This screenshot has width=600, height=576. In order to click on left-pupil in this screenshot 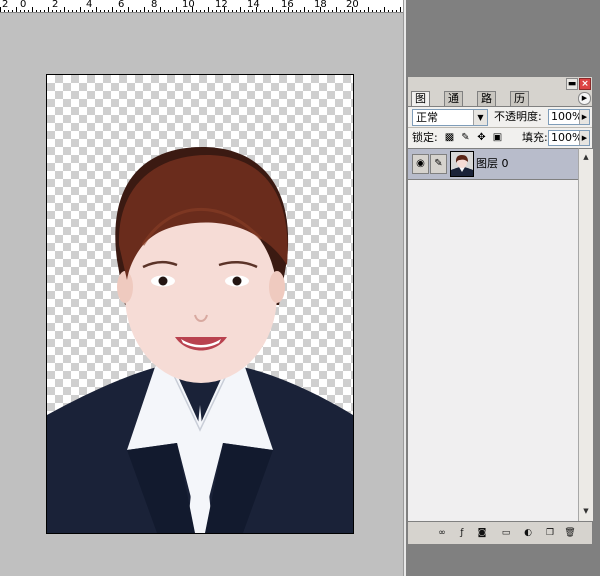, I will do `click(163, 281)`.